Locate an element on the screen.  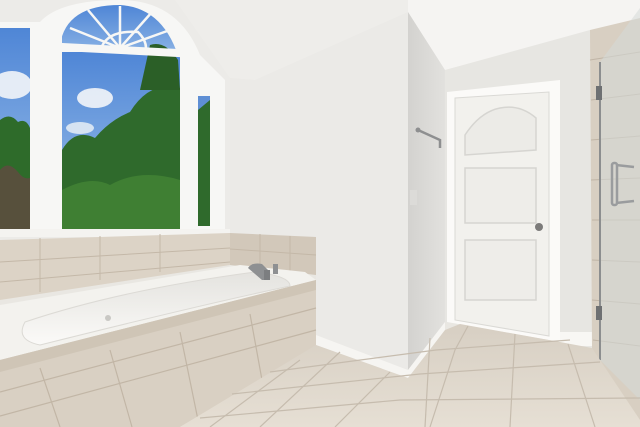
panel-door is located at coordinates (503, 211).